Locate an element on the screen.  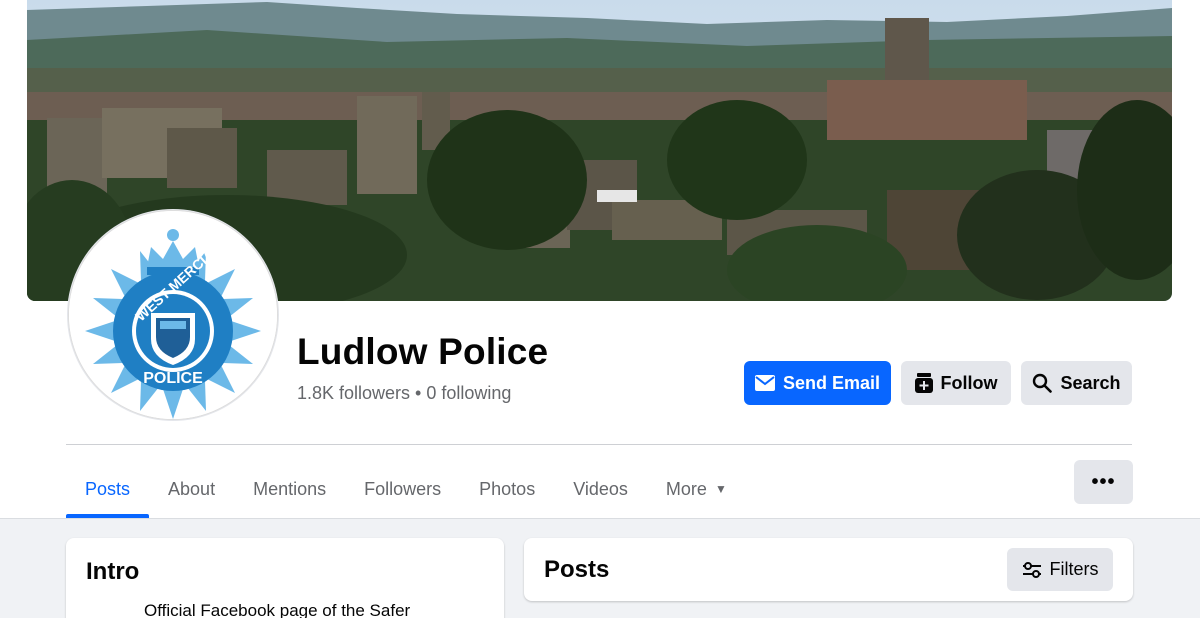
tab-posts: Posts is located at coordinates (108, 489).